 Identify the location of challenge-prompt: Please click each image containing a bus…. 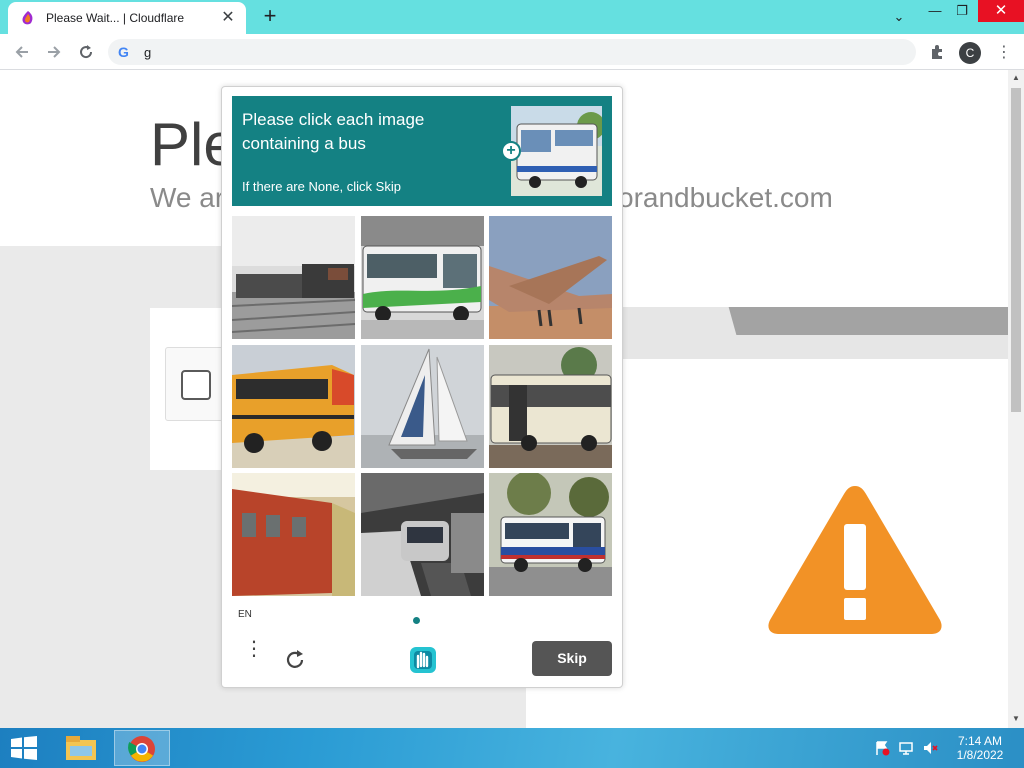
(422, 151).